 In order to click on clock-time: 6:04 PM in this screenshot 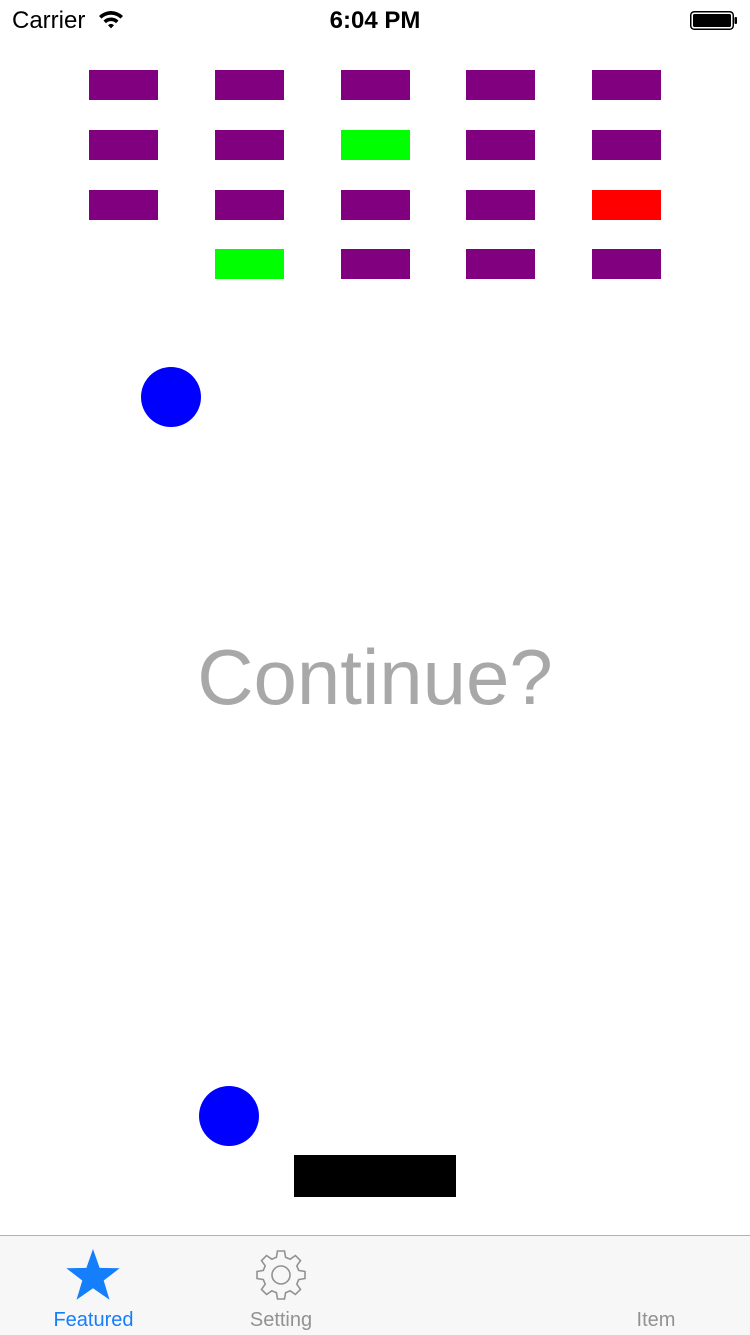, I will do `click(375, 20)`.